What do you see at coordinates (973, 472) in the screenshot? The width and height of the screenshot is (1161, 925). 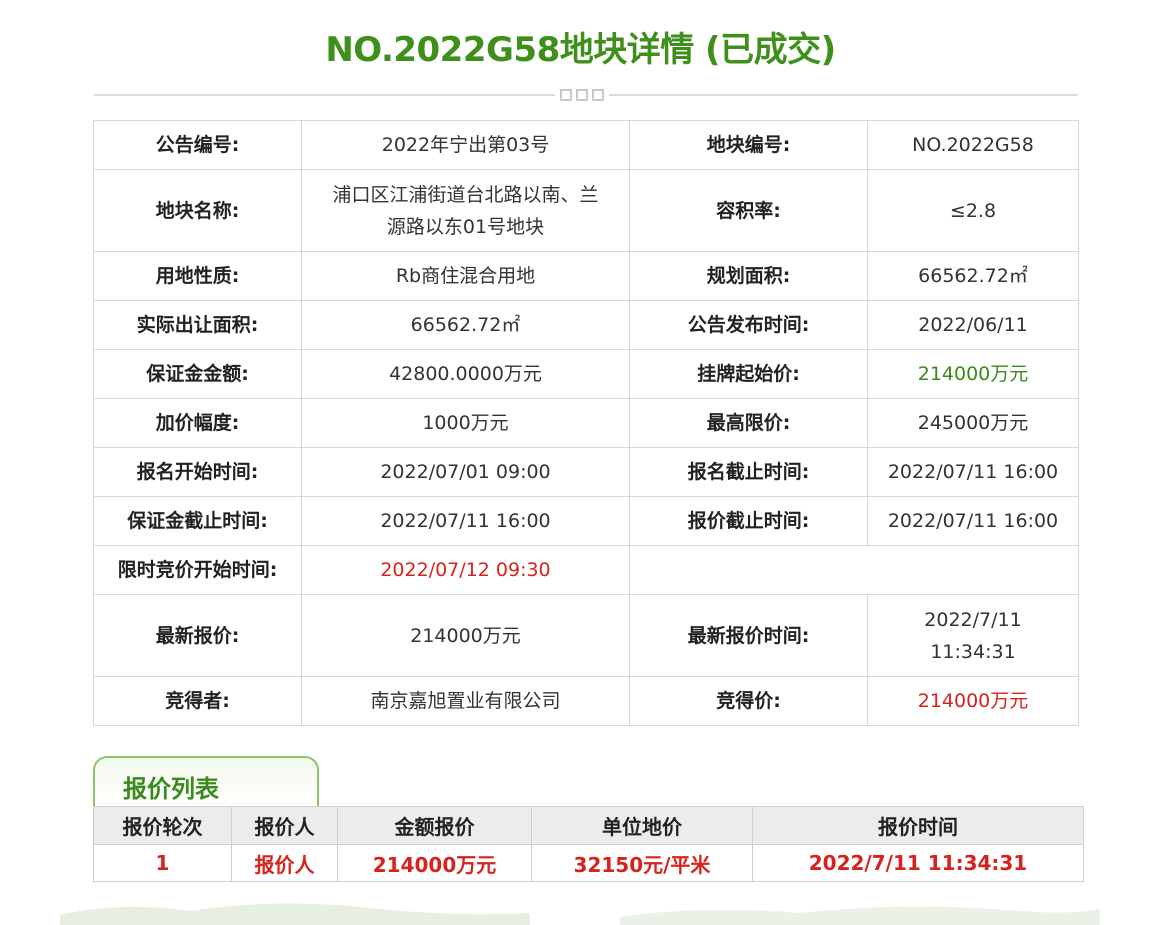 I see `registration-end-value: 2022/07/11 16:00` at bounding box center [973, 472].